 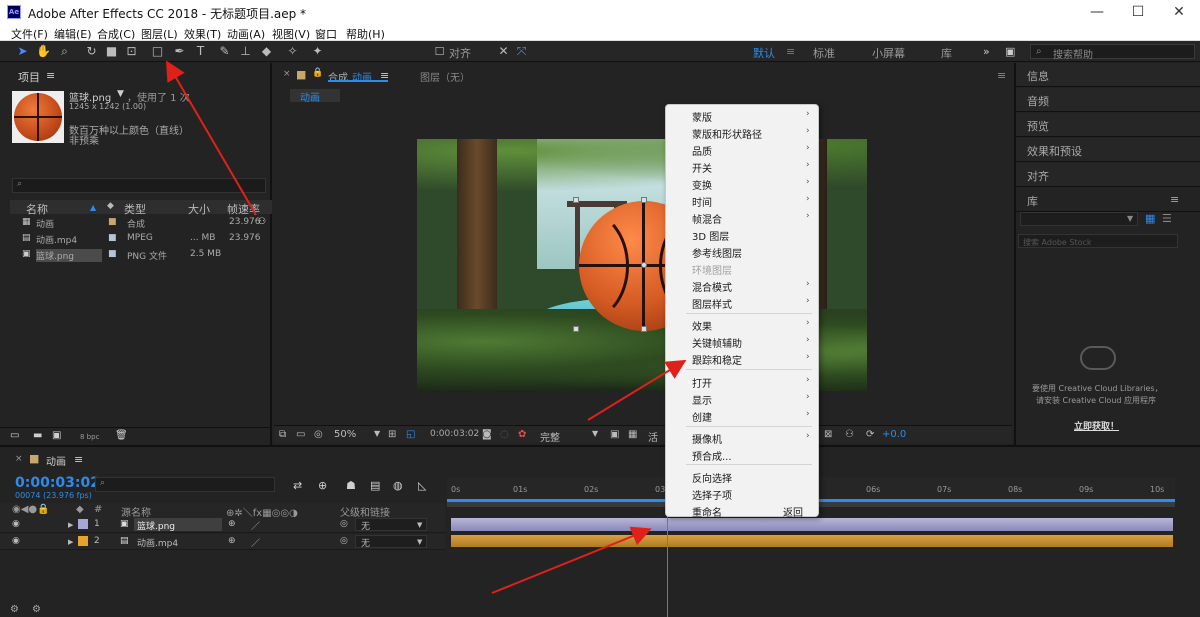 I want to click on timeline-layer-row: ◉ ▶ 1 ▣ 篮球.png ⊕ ／ ◎ 无 ▼, so click(x=222, y=525).